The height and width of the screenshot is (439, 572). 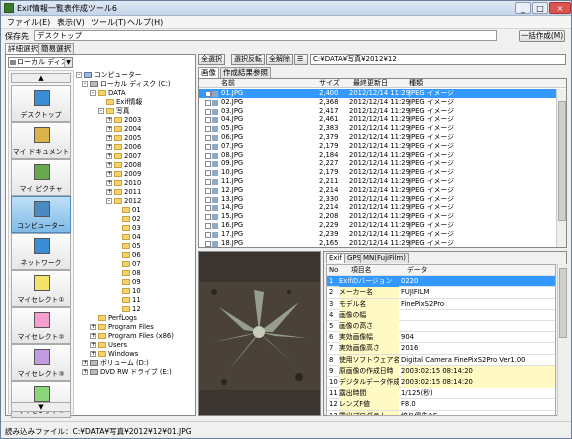 What do you see at coordinates (145, 22) in the screenshot?
I see `menu-help: ヘルプ(H)` at bounding box center [145, 22].